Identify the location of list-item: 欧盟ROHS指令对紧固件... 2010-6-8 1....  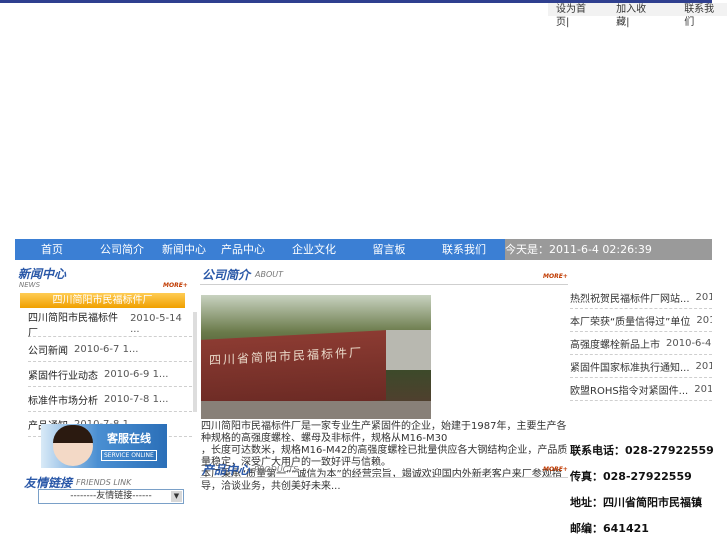
(641, 389).